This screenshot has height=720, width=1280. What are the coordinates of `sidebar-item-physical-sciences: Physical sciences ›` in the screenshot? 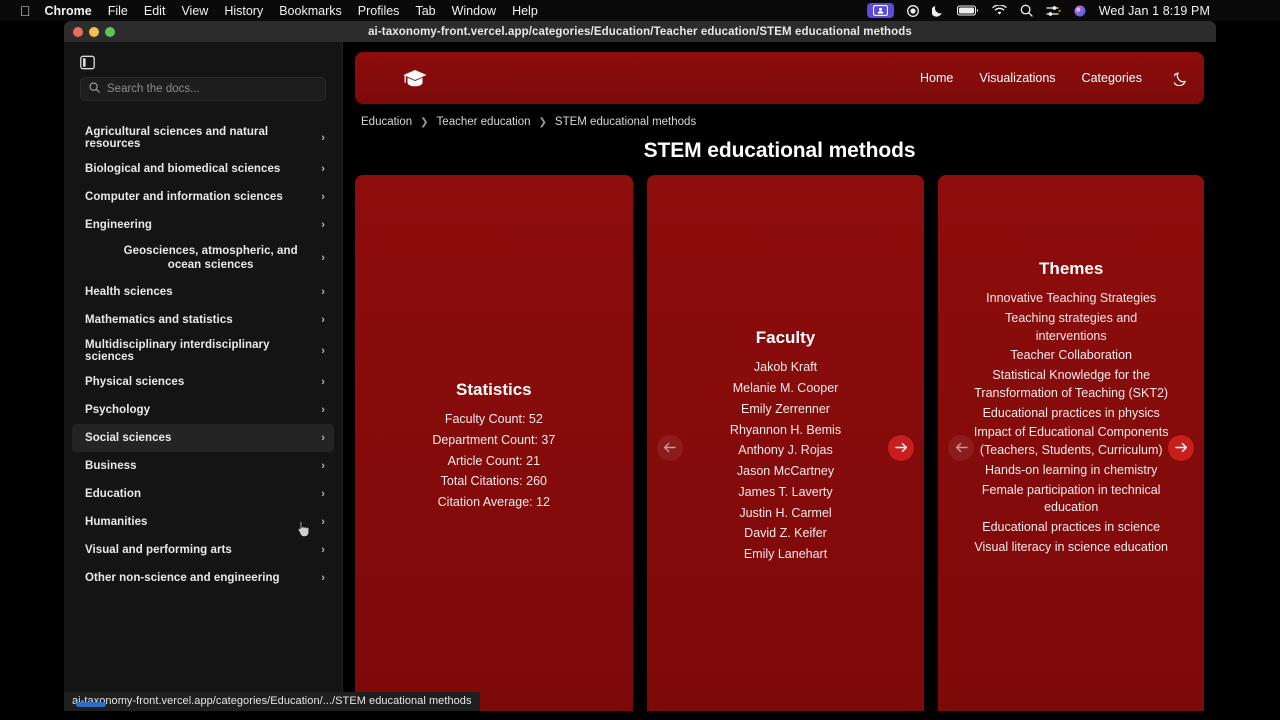 It's located at (203, 382).